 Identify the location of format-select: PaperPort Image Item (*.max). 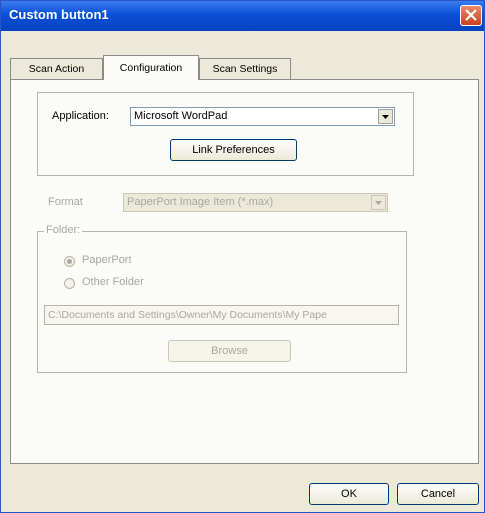
(255, 202).